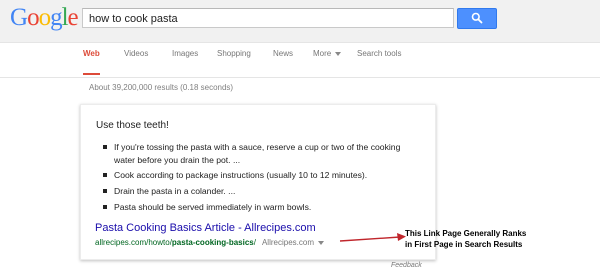 This screenshot has width=600, height=278. Describe the element at coordinates (161, 87) in the screenshot. I see `results-stats: About 39,200,000 results (0.18 seconds)` at that location.